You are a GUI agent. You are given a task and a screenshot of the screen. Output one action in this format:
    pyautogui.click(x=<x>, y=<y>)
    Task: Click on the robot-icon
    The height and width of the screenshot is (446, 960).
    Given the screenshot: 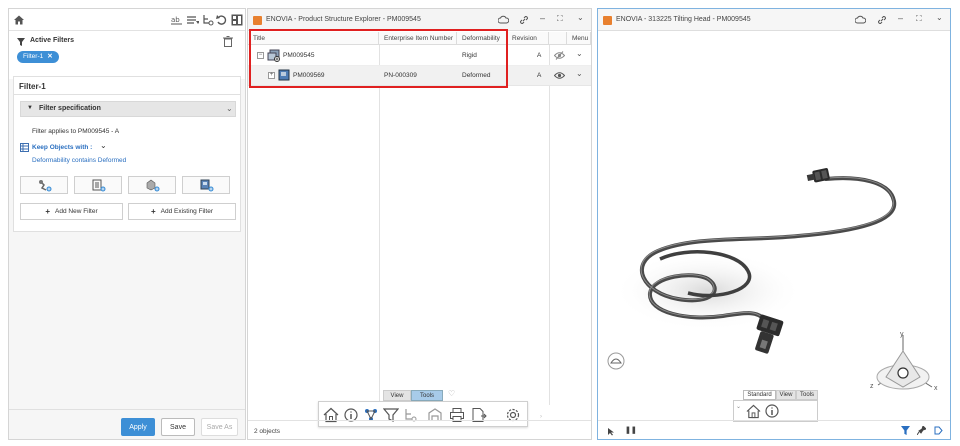 What is the action you would take?
    pyautogui.click(x=616, y=361)
    